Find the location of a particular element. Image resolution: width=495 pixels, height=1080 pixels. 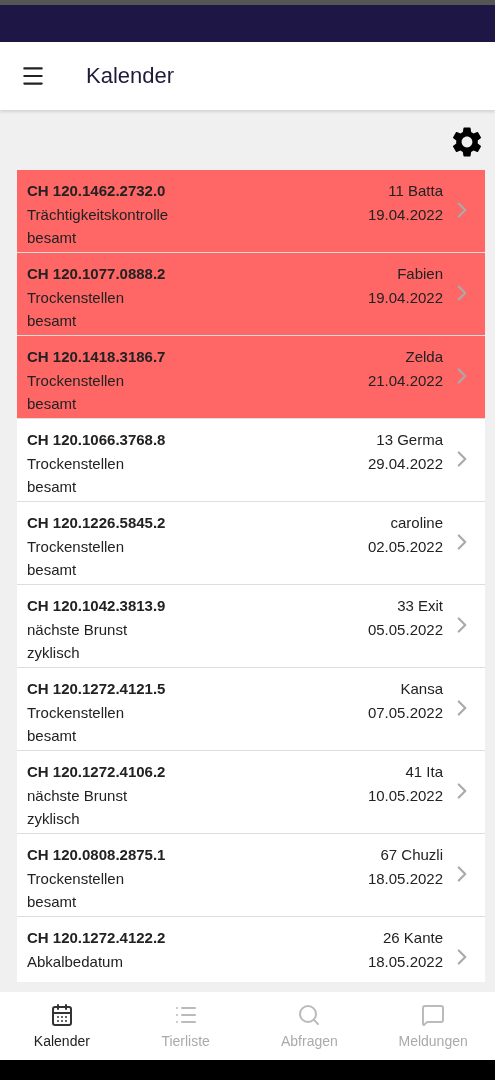

animal-name: 67 Chuzli is located at coordinates (411, 855).